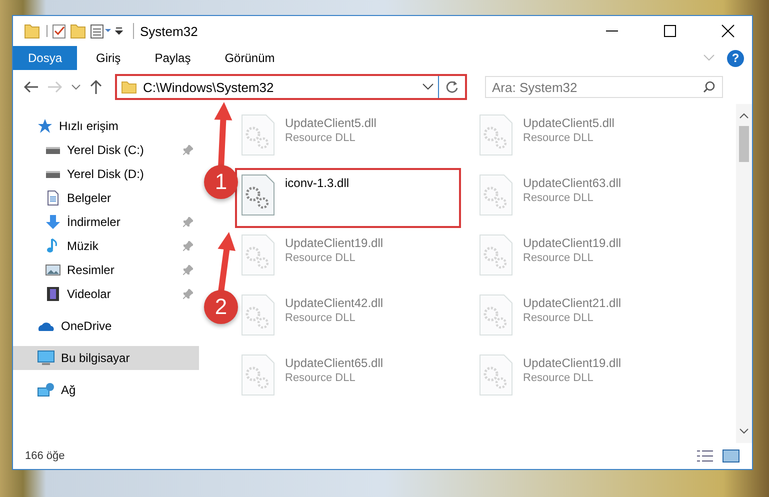 The height and width of the screenshot is (497, 769). I want to click on sidebar-label: Yerel Disk (D:), so click(106, 174).